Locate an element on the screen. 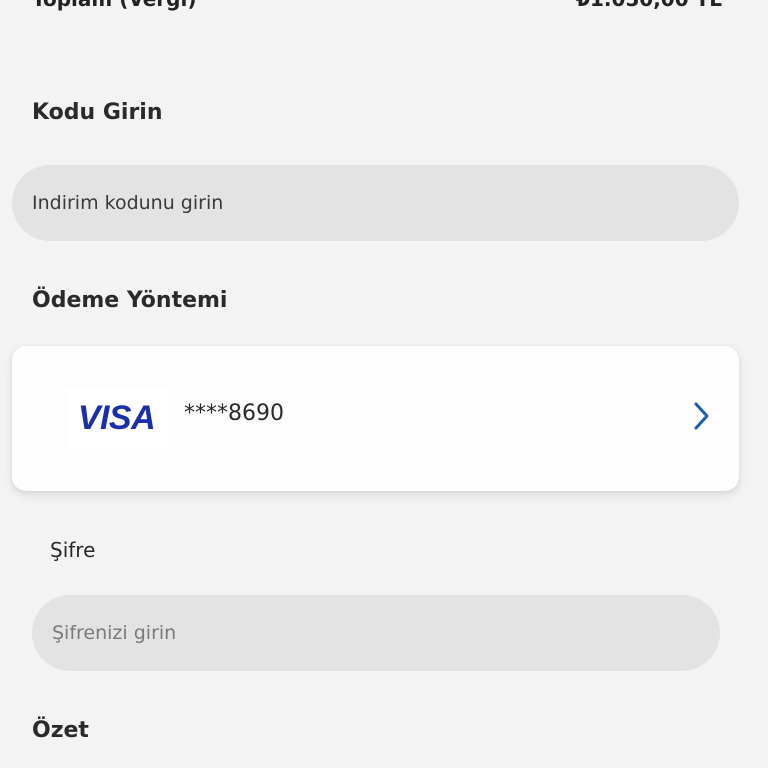  total-row: Toplam (Vergi) ₺1.050,00 TL is located at coordinates (377, 7).